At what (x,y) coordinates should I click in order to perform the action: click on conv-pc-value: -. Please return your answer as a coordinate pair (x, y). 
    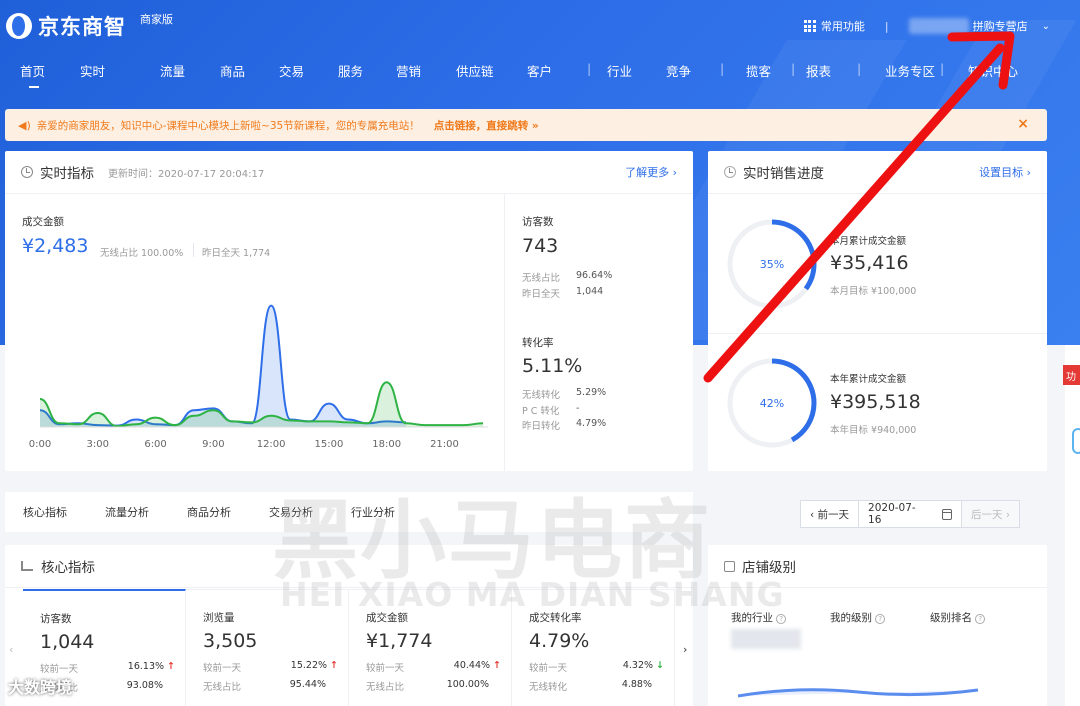
    Looking at the image, I should click on (578, 408).